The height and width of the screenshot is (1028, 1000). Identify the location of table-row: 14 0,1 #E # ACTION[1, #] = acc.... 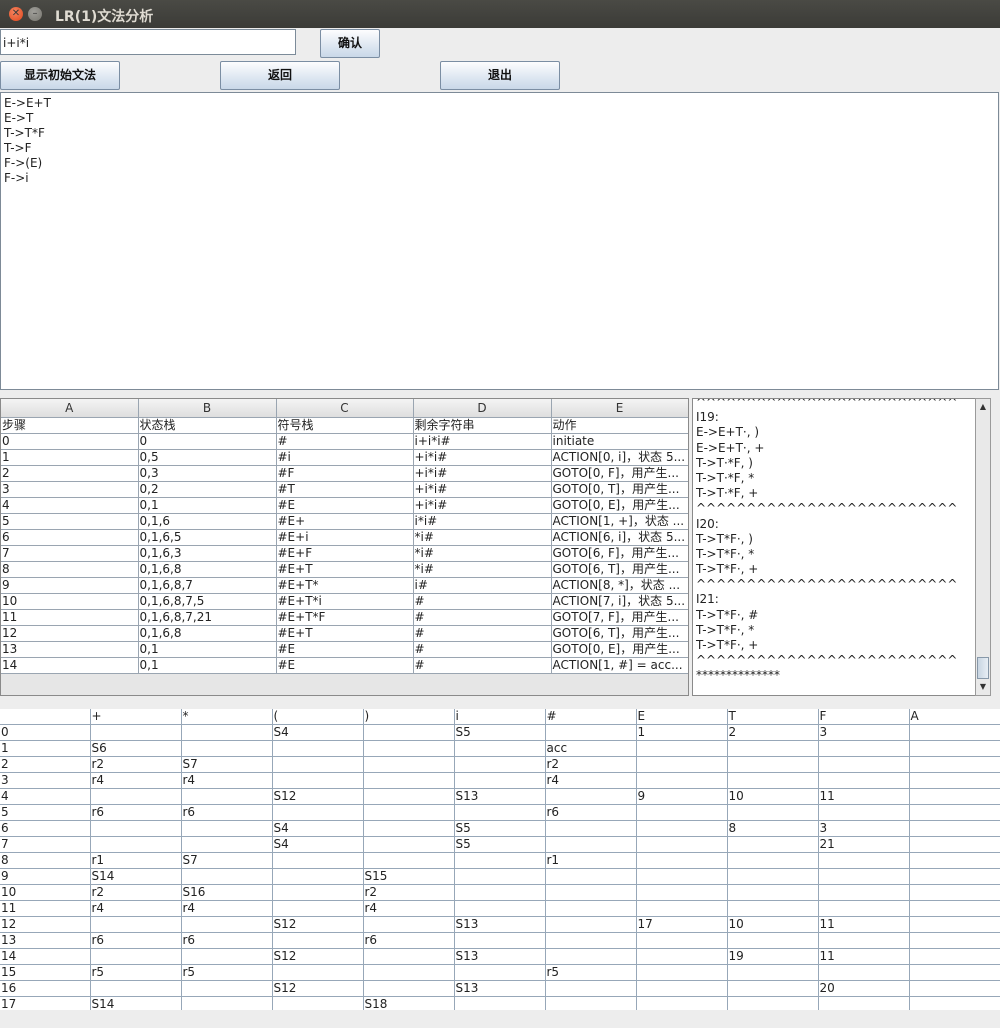
(344, 665).